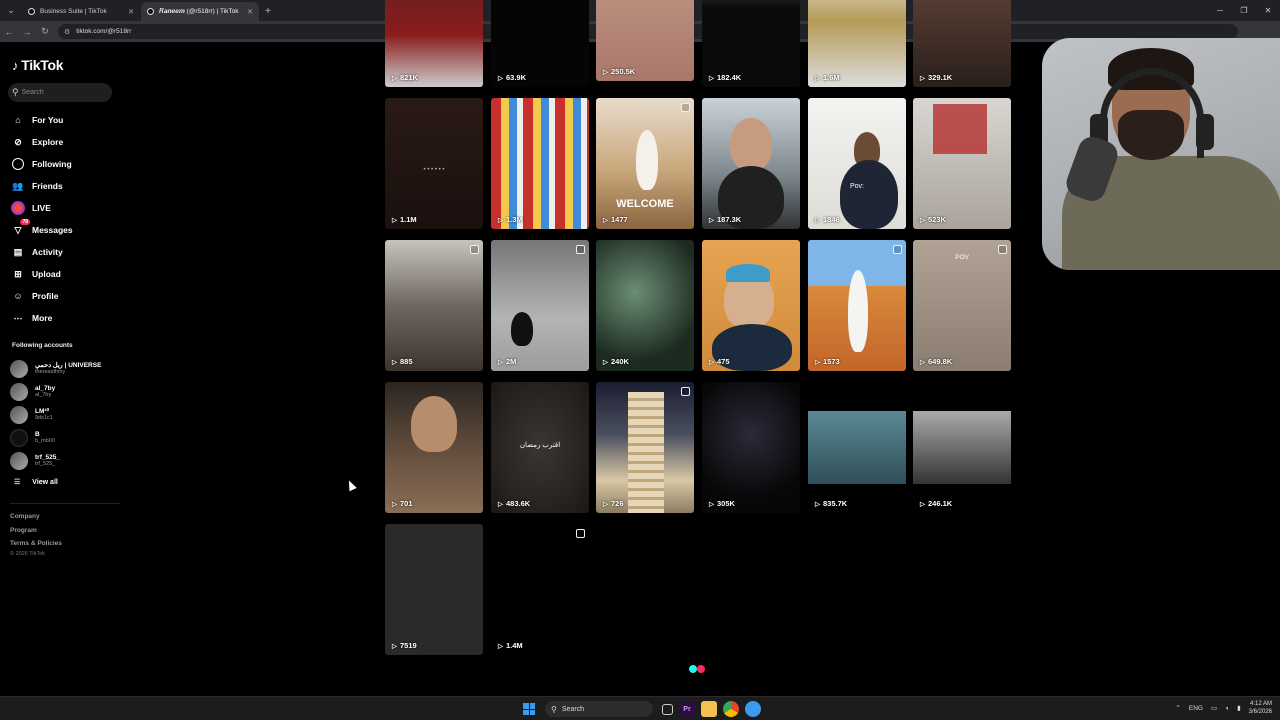 This screenshot has width=1280, height=720. Describe the element at coordinates (687, 709) in the screenshot. I see `premiere-icon: Pr` at that location.